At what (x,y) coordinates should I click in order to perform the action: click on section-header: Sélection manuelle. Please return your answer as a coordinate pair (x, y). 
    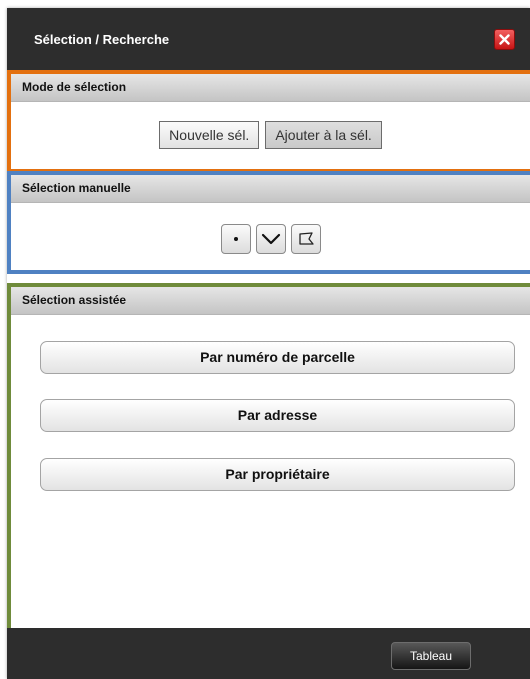
    Looking at the image, I should click on (270, 189).